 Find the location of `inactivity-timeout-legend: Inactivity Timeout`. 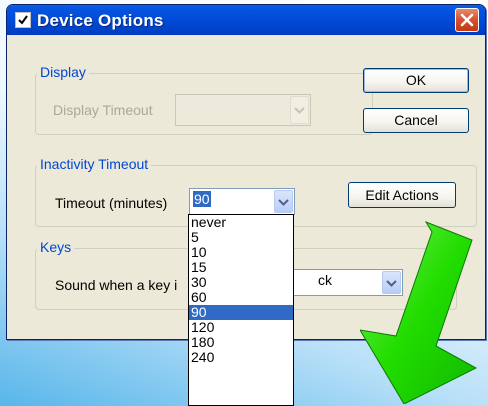

inactivity-timeout-legend: Inactivity Timeout is located at coordinates (94, 164).